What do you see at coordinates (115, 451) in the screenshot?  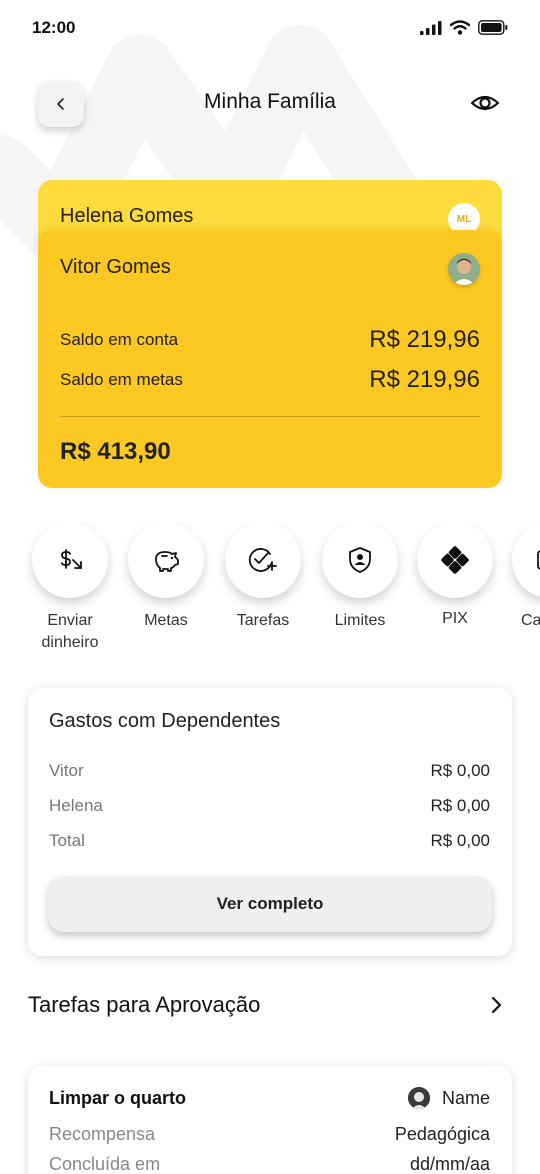 I see `balance-total: R$ 413,90` at bounding box center [115, 451].